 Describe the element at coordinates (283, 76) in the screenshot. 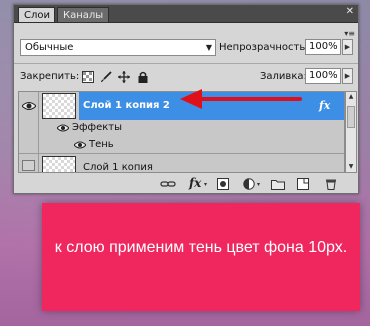

I see `fill-label: Заливка:` at that location.